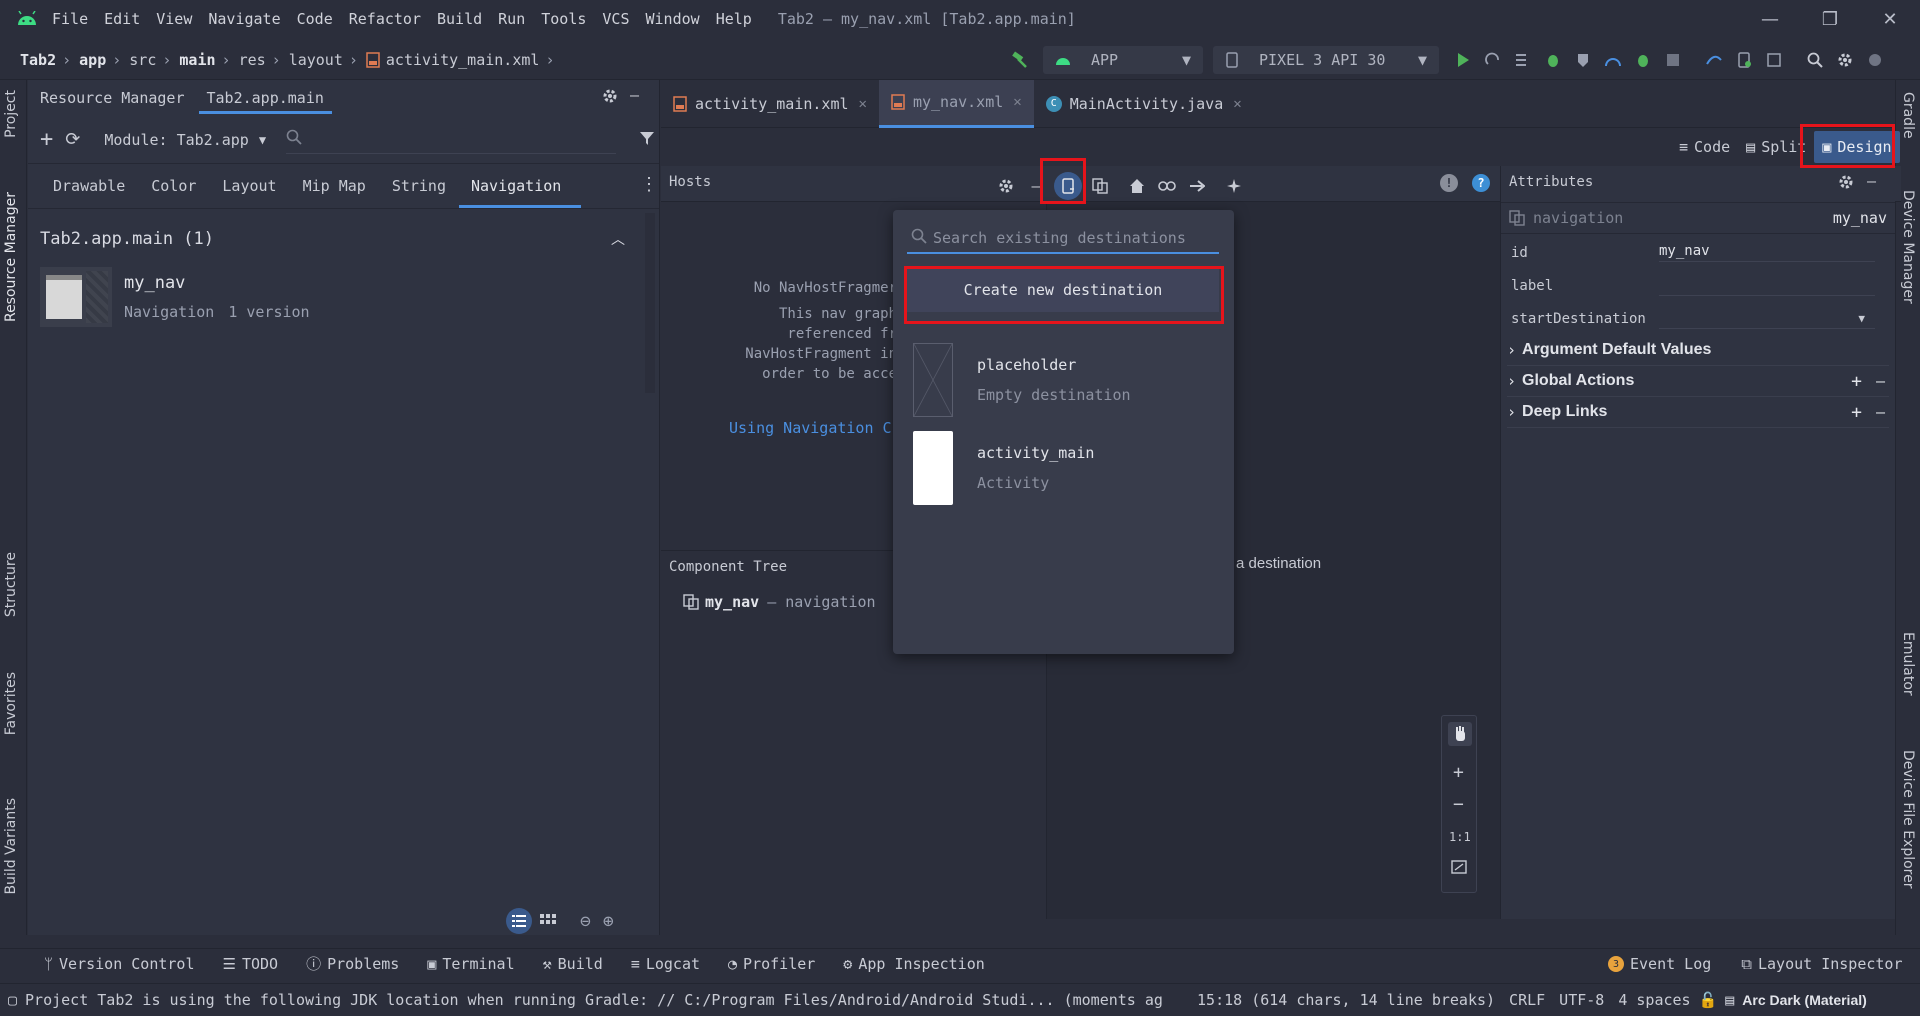 This screenshot has width=1920, height=1016. What do you see at coordinates (11, 584) in the screenshot?
I see `structure-tool-button: Structure` at bounding box center [11, 584].